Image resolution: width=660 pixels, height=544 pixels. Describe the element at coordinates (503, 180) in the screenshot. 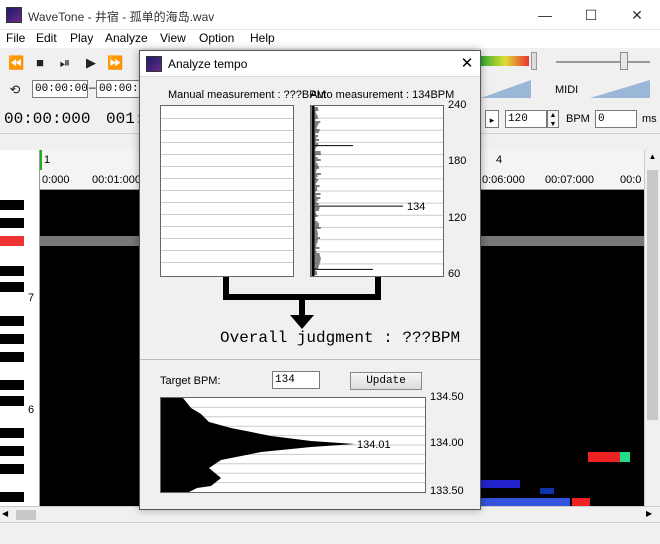

I see `time-label: 0:06:000` at that location.